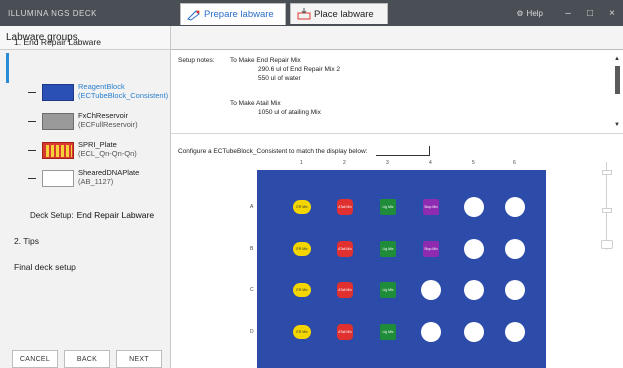 This screenshot has height=368, width=623. Describe the element at coordinates (193, 15) in the screenshot. I see `pipette-icon` at that location.